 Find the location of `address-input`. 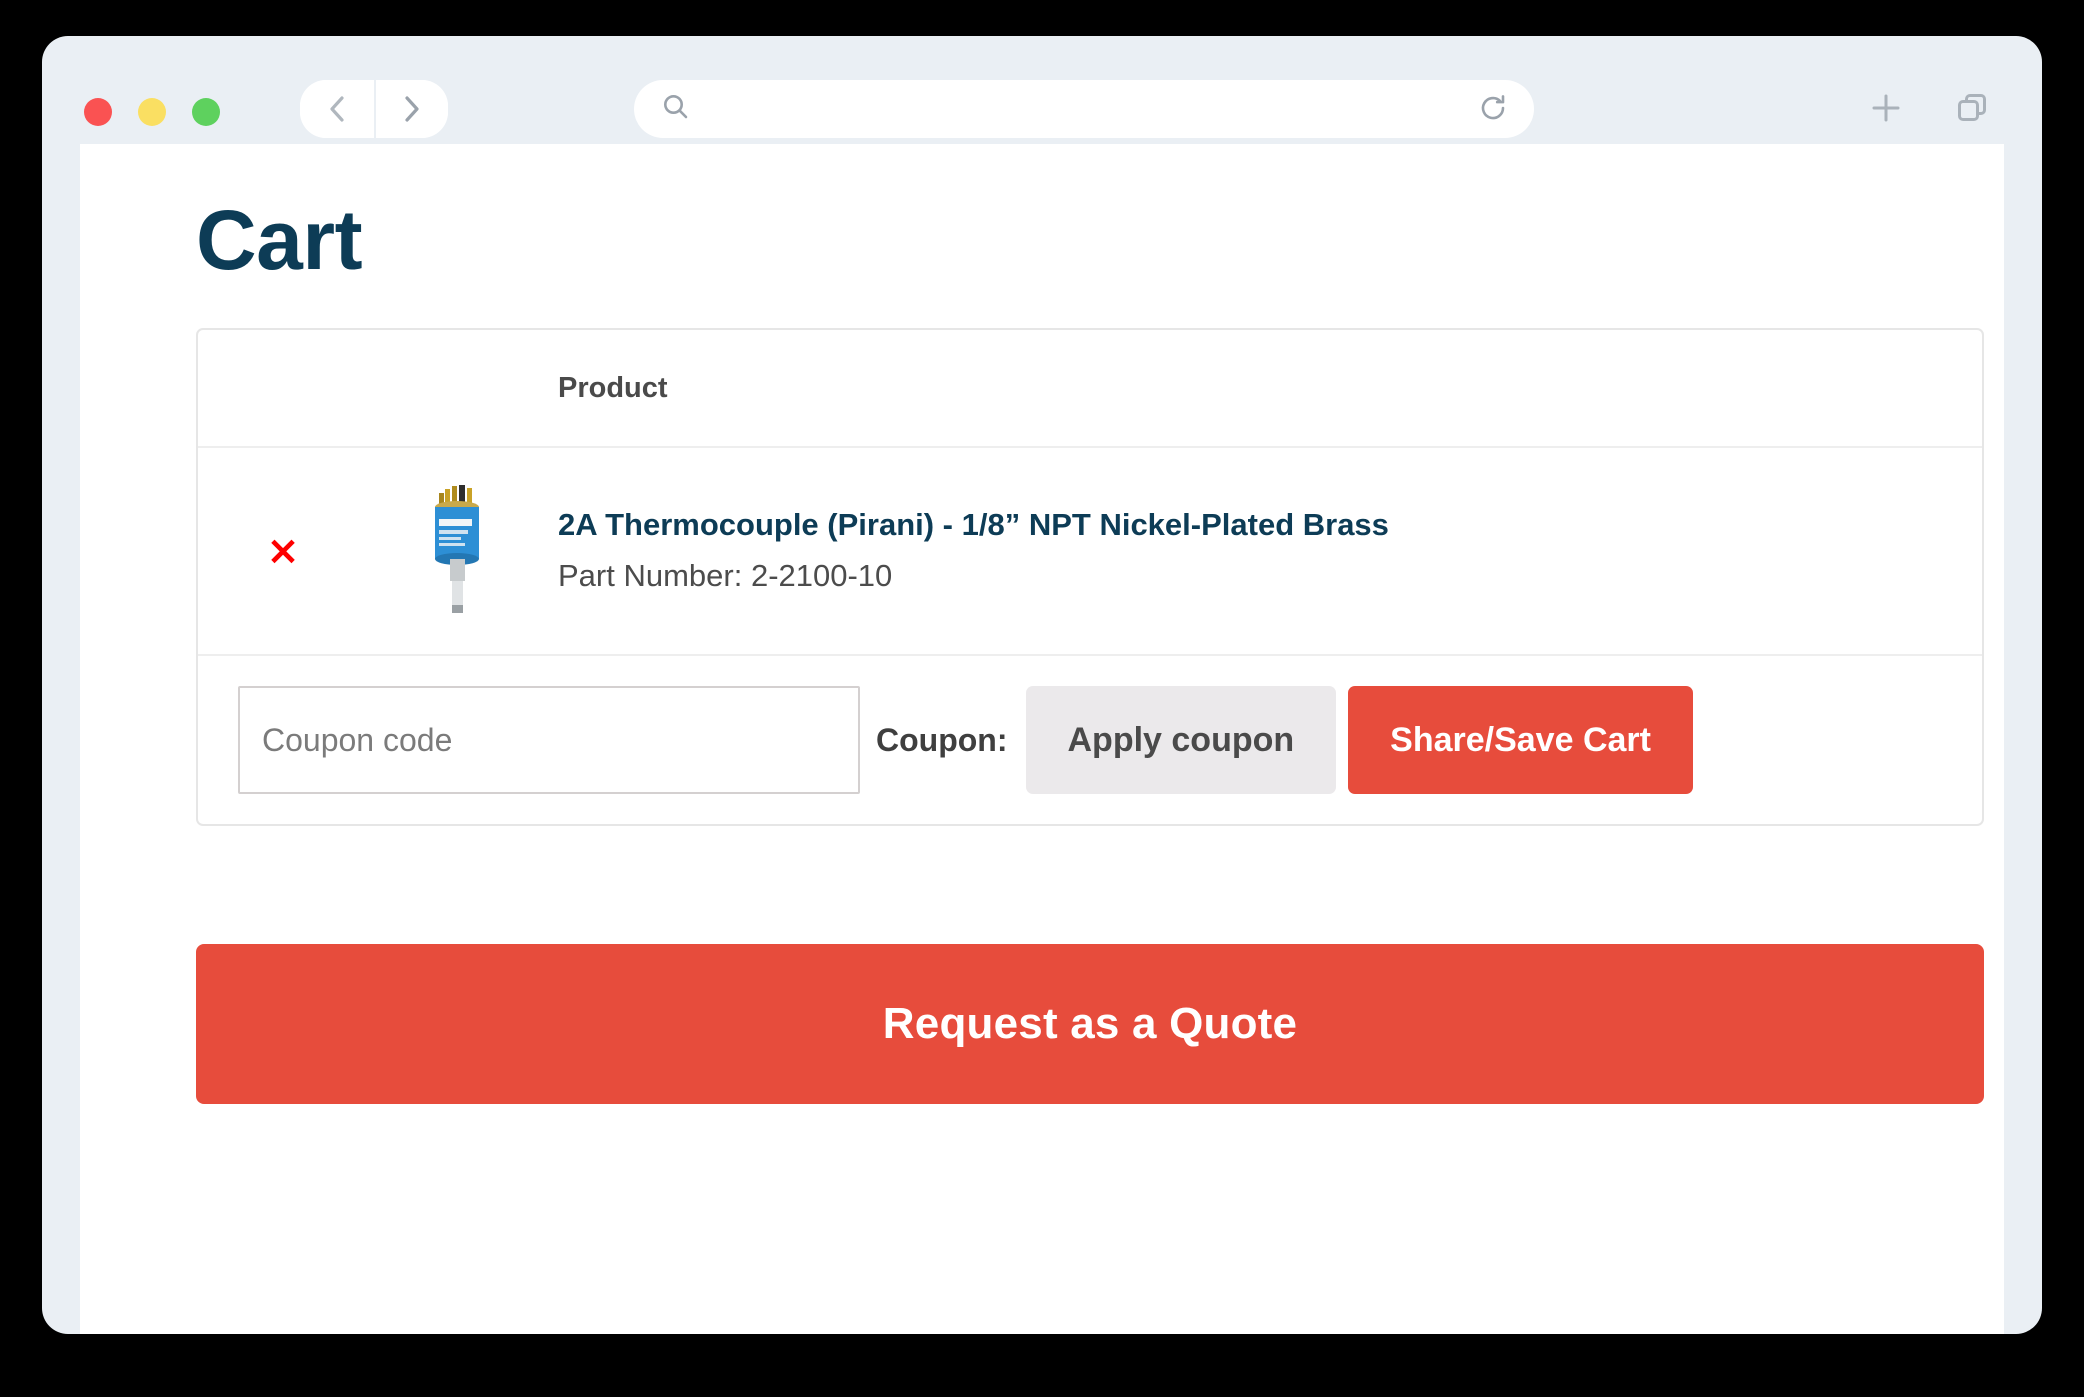

address-input is located at coordinates (1083, 109).